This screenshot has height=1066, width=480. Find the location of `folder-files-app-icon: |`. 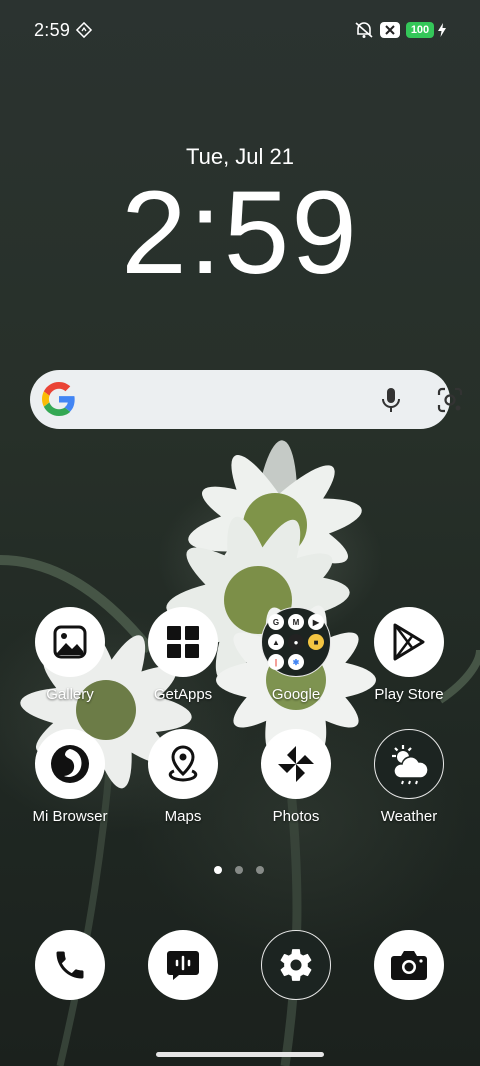

folder-files-app-icon: | is located at coordinates (276, 662).